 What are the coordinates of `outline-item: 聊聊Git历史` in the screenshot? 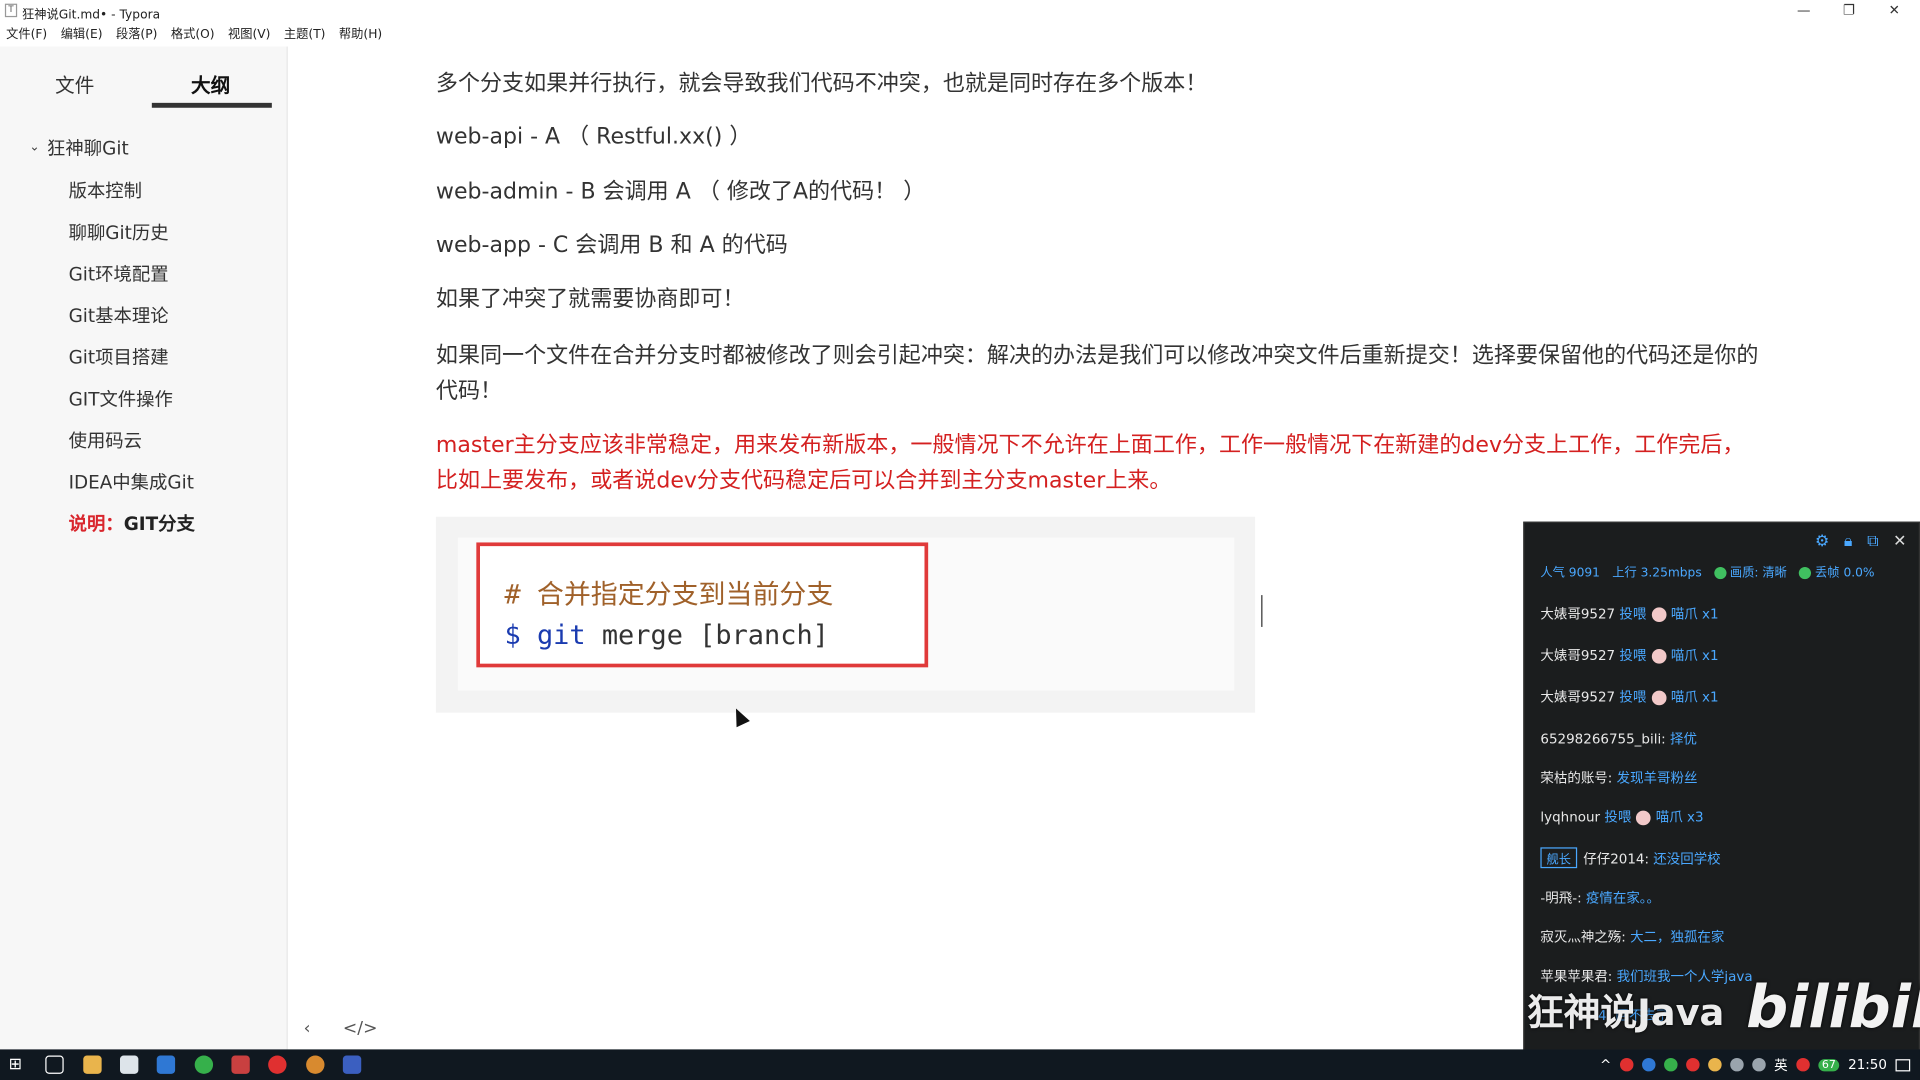 It's located at (119, 232).